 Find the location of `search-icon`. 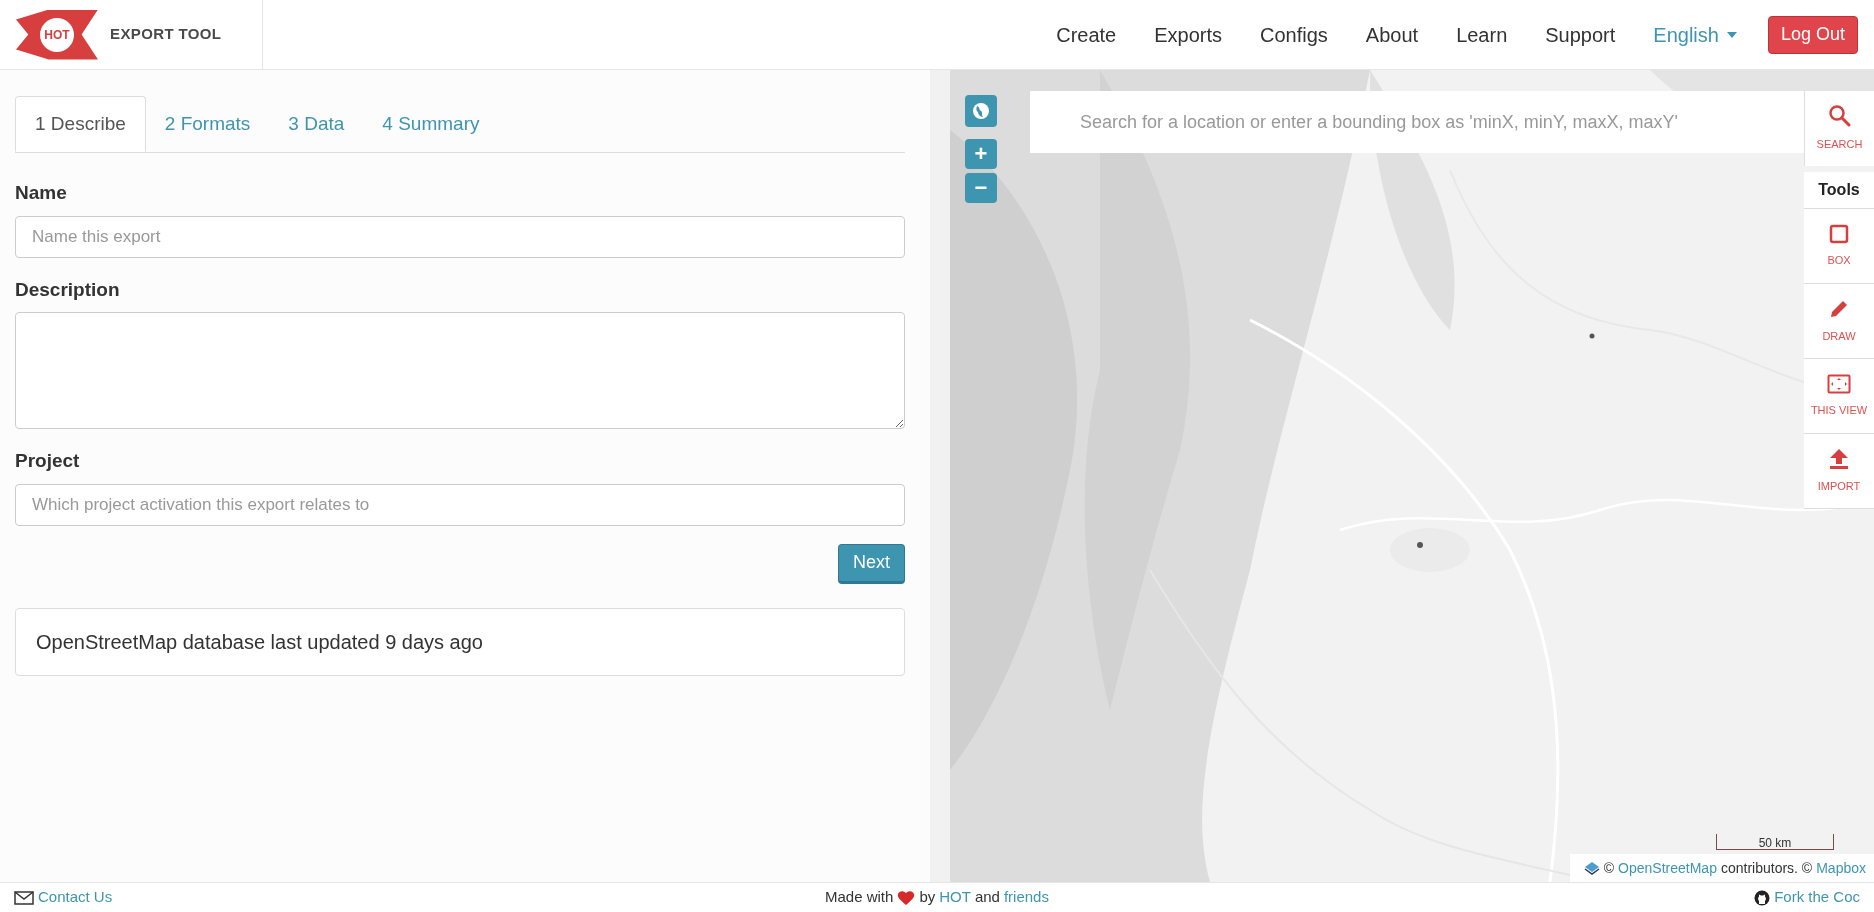

search-icon is located at coordinates (1839, 116).